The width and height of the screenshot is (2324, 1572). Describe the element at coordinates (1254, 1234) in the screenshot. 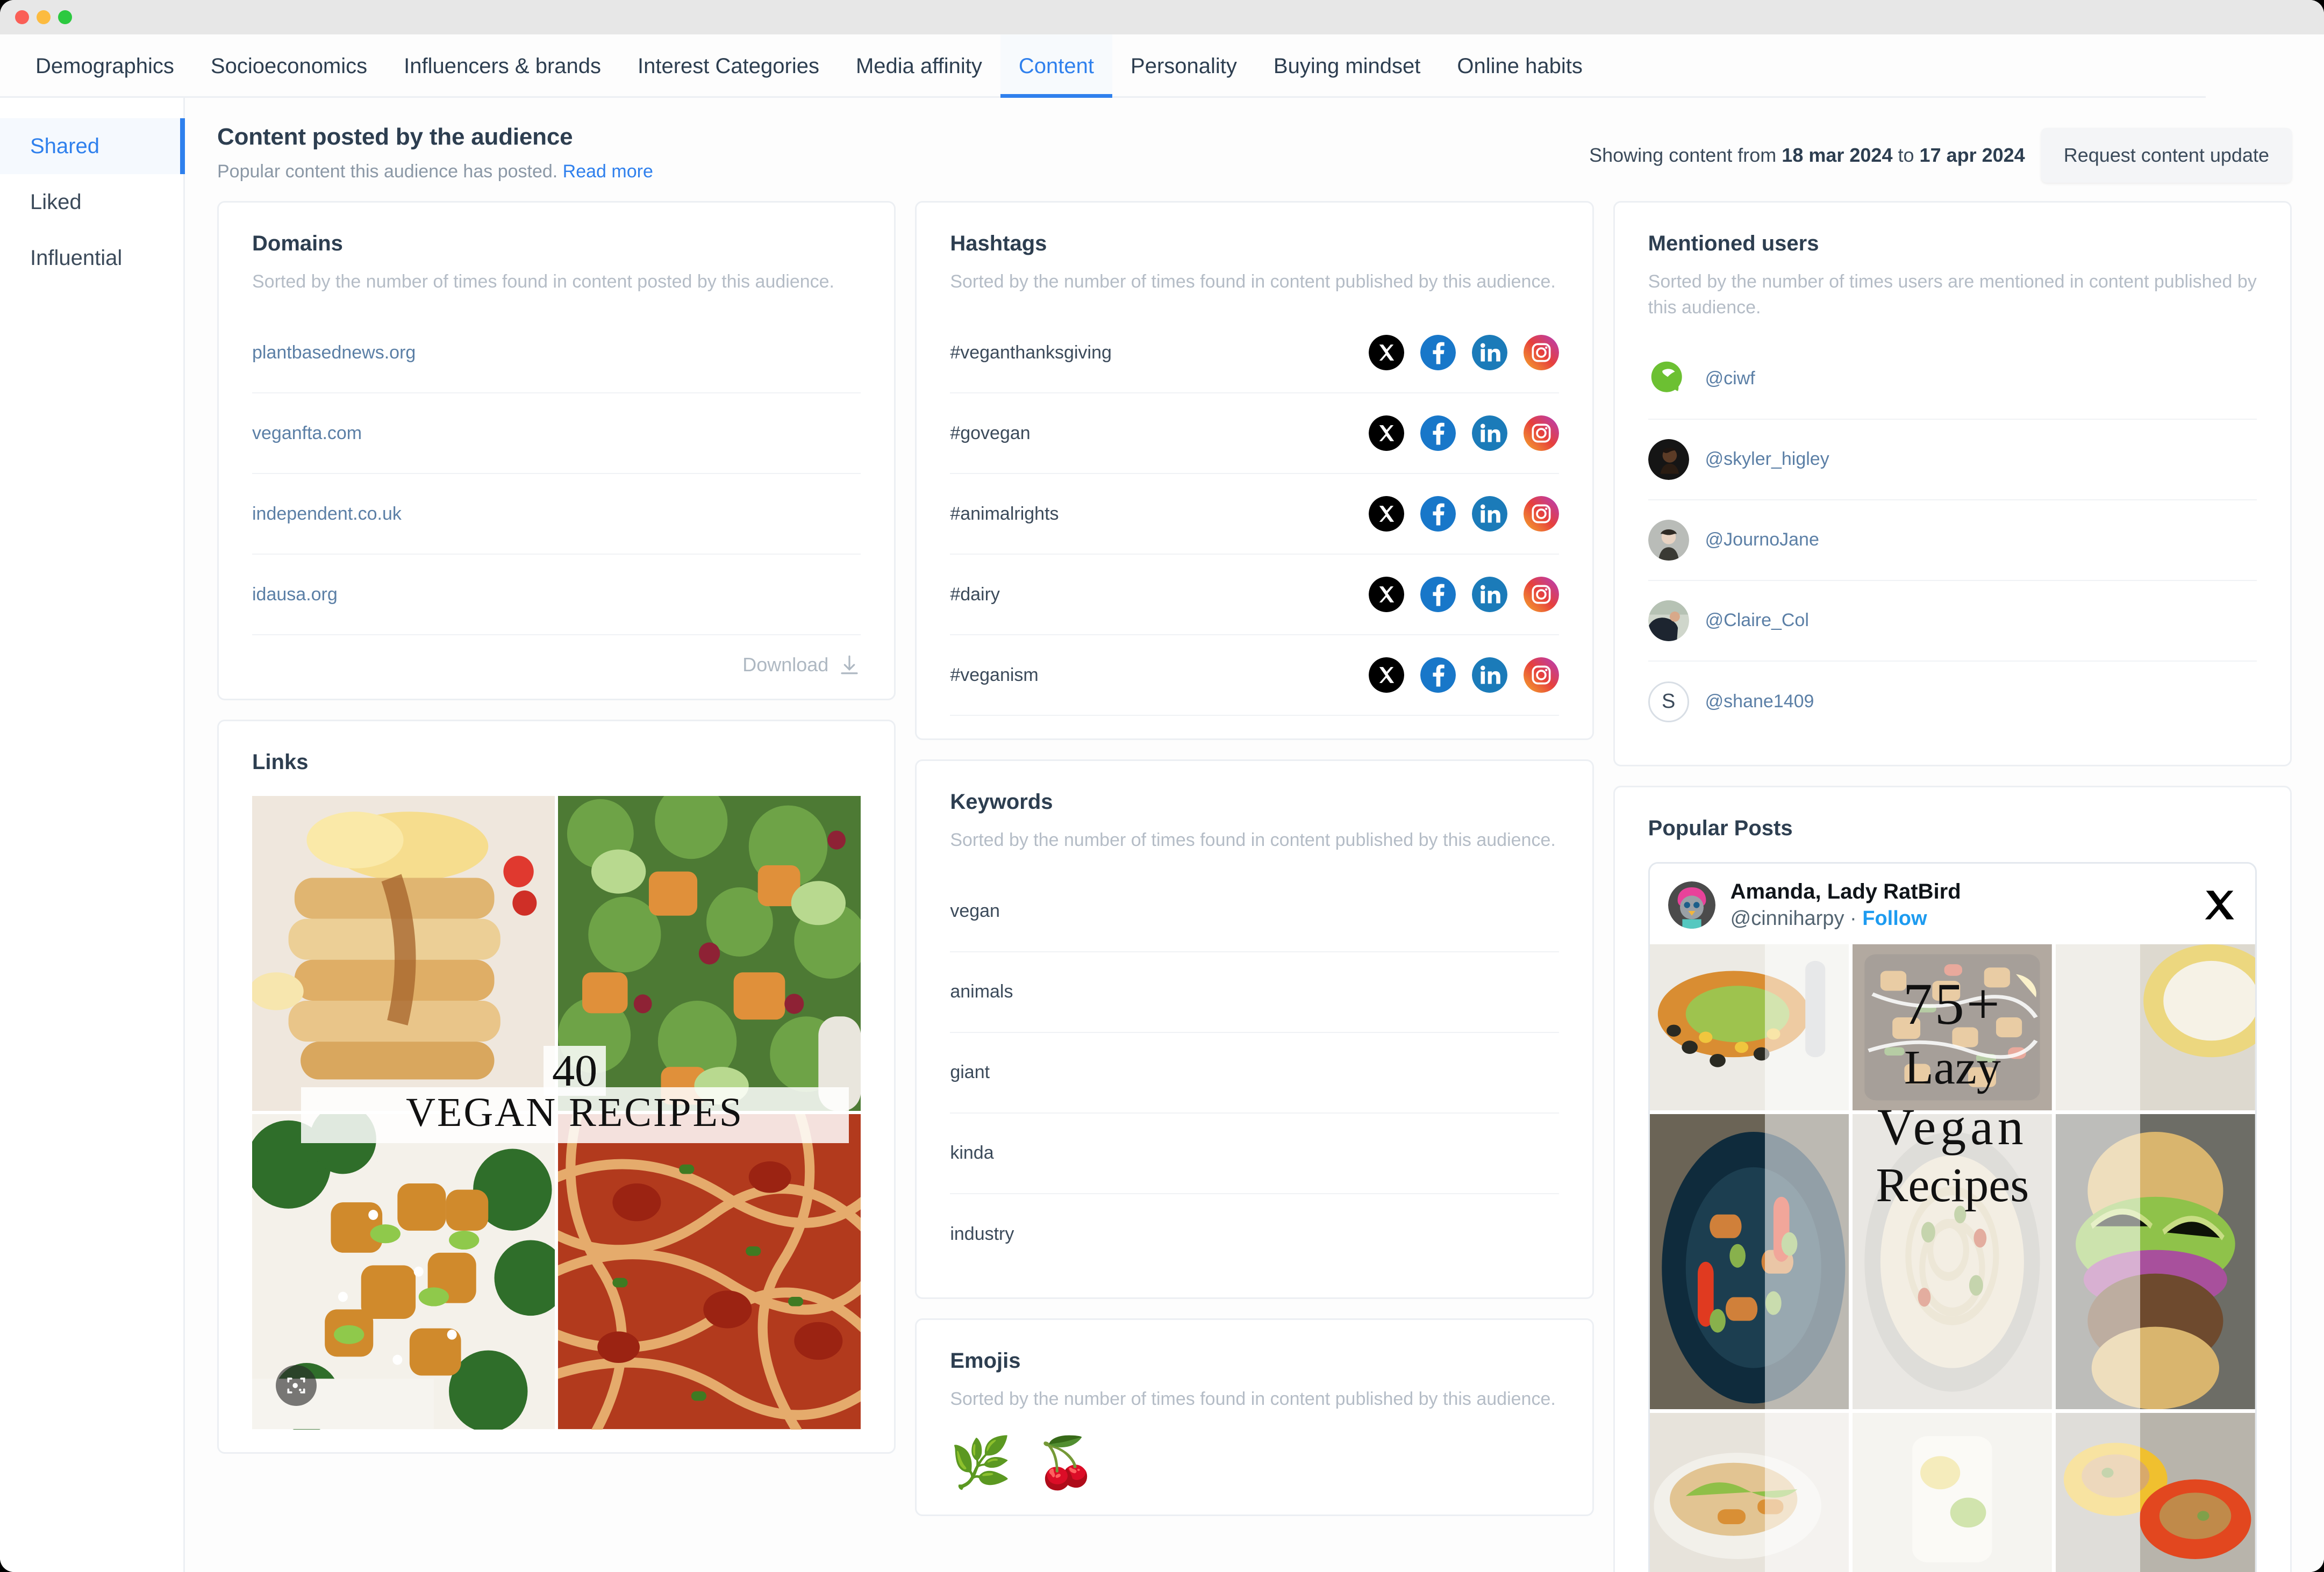

I see `list-item: industry` at that location.